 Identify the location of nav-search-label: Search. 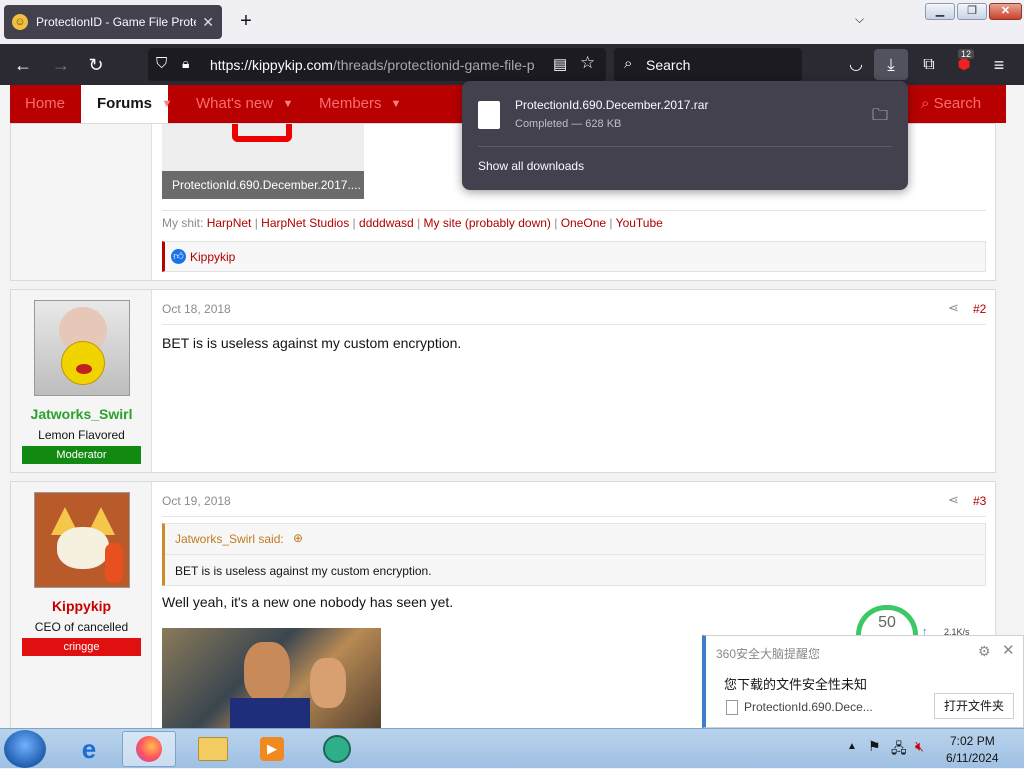
(957, 103).